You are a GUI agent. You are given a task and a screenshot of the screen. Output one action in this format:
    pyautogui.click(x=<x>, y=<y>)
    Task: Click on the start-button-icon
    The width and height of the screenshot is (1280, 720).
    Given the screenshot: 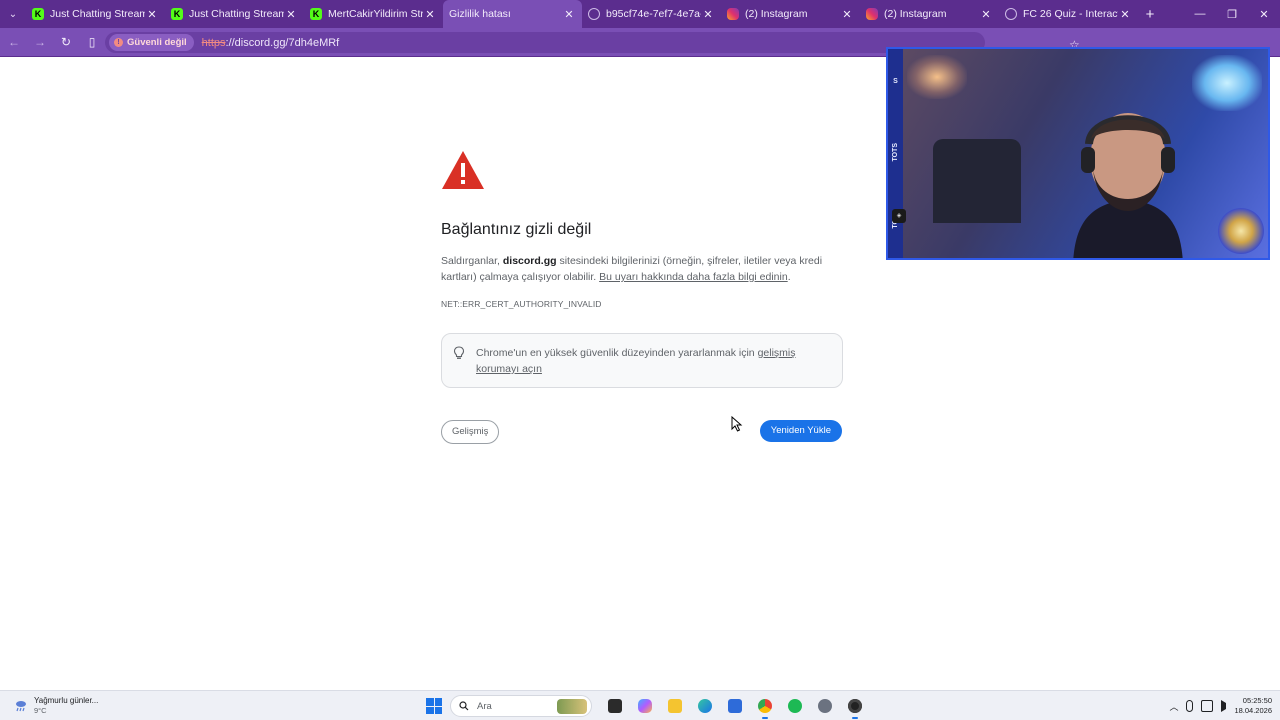 What is the action you would take?
    pyautogui.click(x=434, y=706)
    